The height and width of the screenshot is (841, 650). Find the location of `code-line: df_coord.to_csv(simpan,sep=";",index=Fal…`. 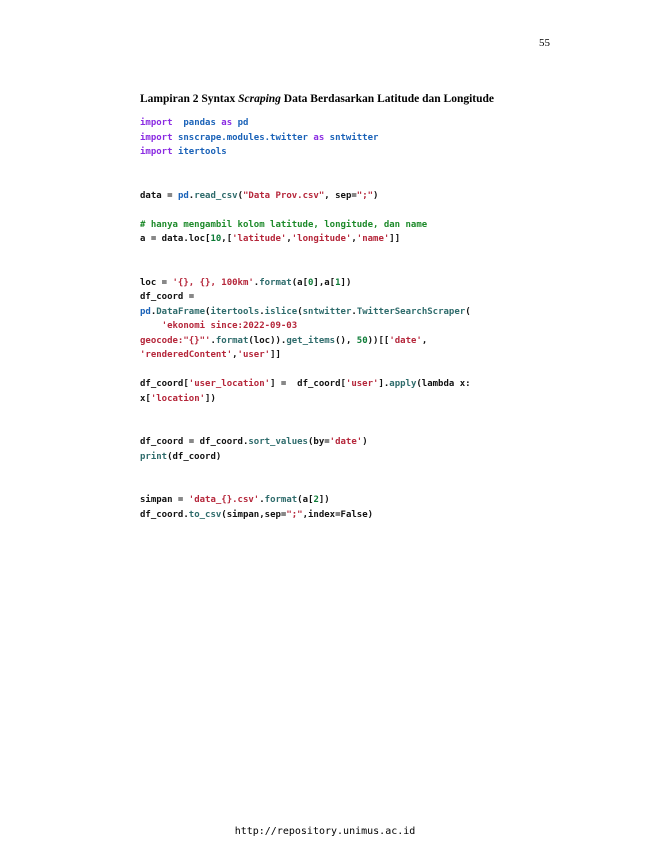

code-line: df_coord.to_csv(simpan,sep=";",index=Fal… is located at coordinates (340, 515).